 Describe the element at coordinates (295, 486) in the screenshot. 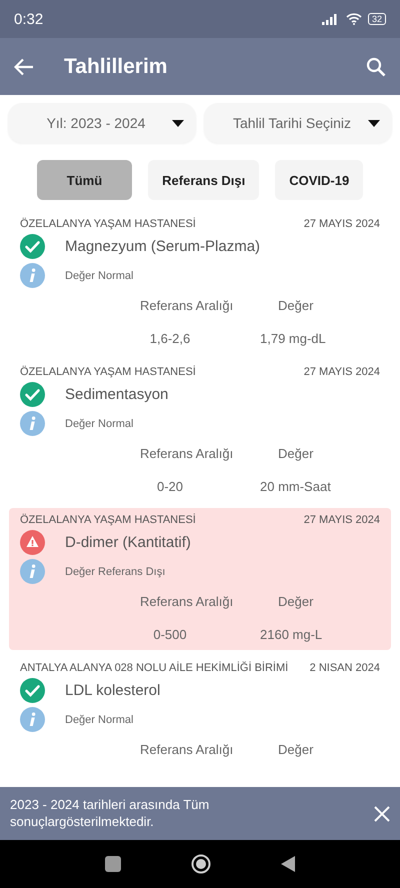

I see `result-value: 20 mm-Saat` at that location.